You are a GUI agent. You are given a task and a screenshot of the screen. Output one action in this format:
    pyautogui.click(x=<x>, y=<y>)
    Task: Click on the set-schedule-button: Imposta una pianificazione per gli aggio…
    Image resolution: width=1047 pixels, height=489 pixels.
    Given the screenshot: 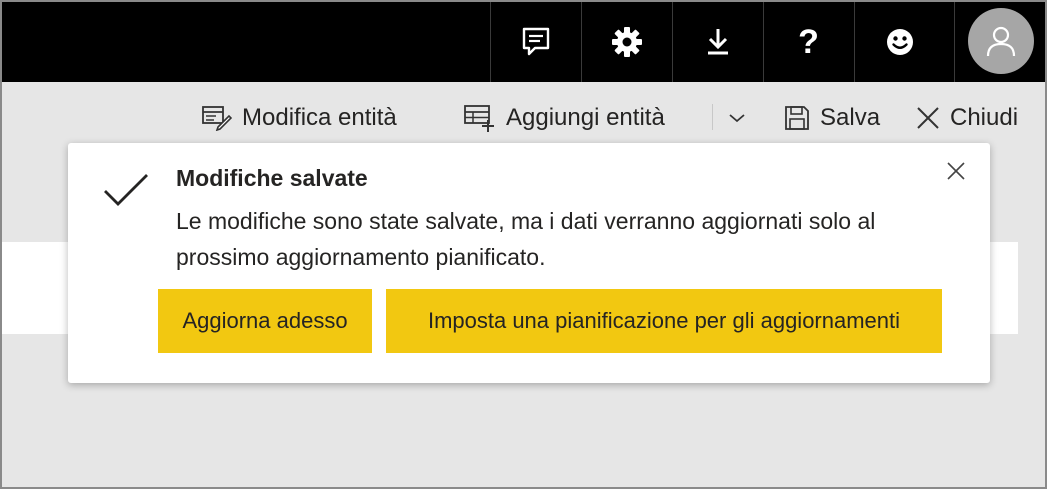 What is the action you would take?
    pyautogui.click(x=664, y=321)
    